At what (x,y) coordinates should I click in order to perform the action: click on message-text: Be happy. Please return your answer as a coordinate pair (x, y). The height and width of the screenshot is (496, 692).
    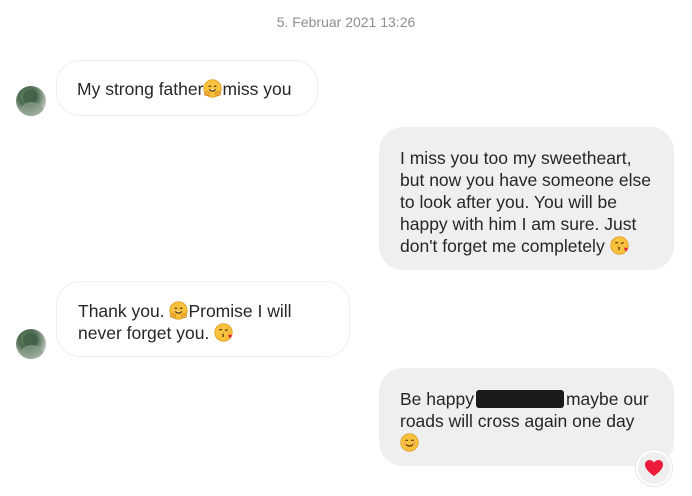
    Looking at the image, I should click on (437, 399).